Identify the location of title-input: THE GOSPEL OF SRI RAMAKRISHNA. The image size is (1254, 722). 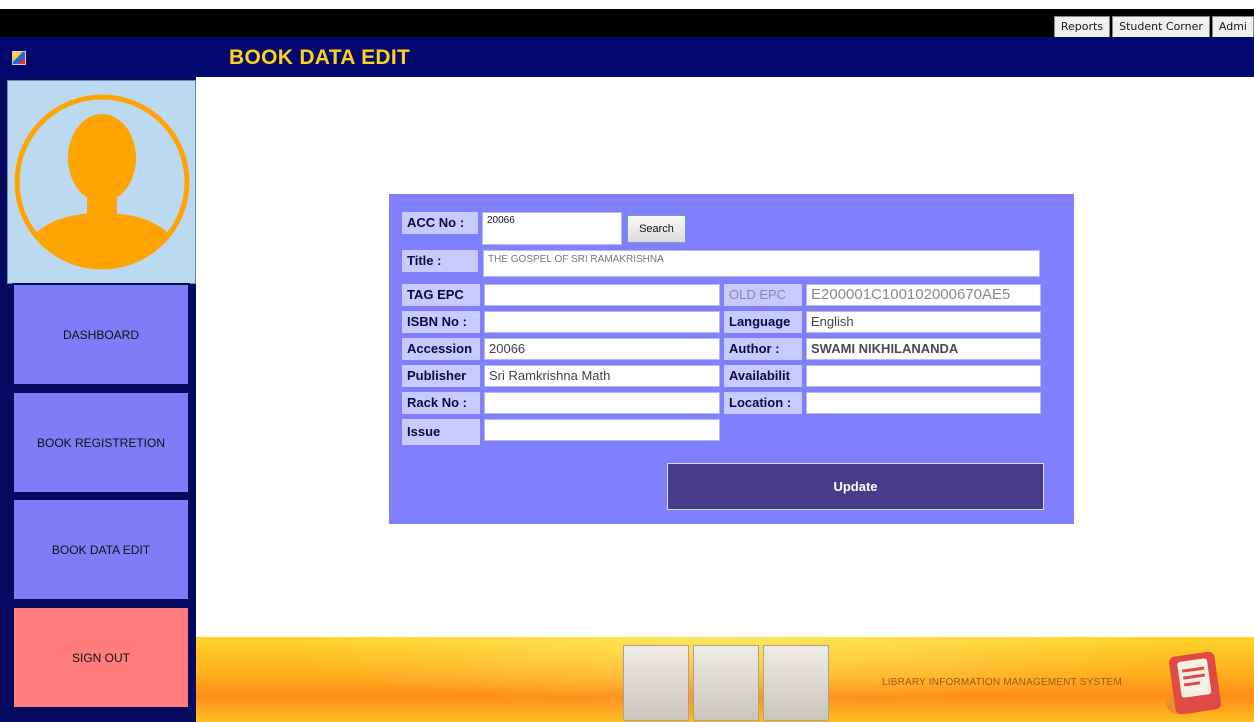
(761, 263).